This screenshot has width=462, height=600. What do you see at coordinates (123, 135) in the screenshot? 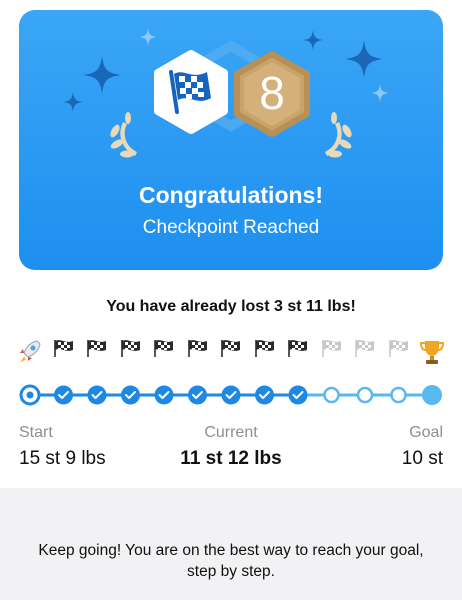
I see `laurel-left-icon` at bounding box center [123, 135].